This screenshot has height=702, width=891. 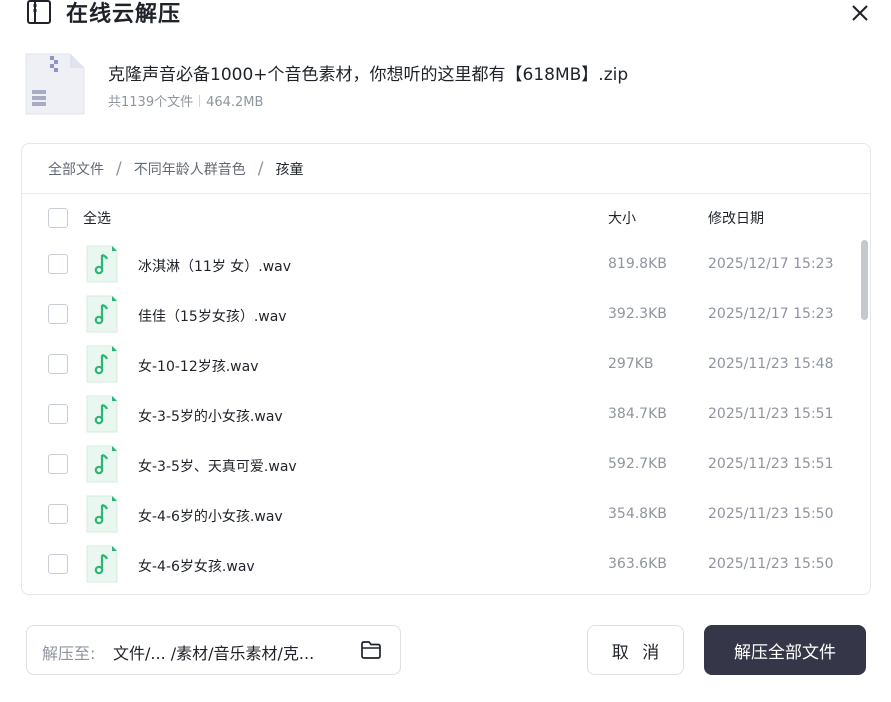 I want to click on archive-name: 克隆声音必备1000+个音色素材，你想听的这里都有【618MB】.zip, so click(x=368, y=75).